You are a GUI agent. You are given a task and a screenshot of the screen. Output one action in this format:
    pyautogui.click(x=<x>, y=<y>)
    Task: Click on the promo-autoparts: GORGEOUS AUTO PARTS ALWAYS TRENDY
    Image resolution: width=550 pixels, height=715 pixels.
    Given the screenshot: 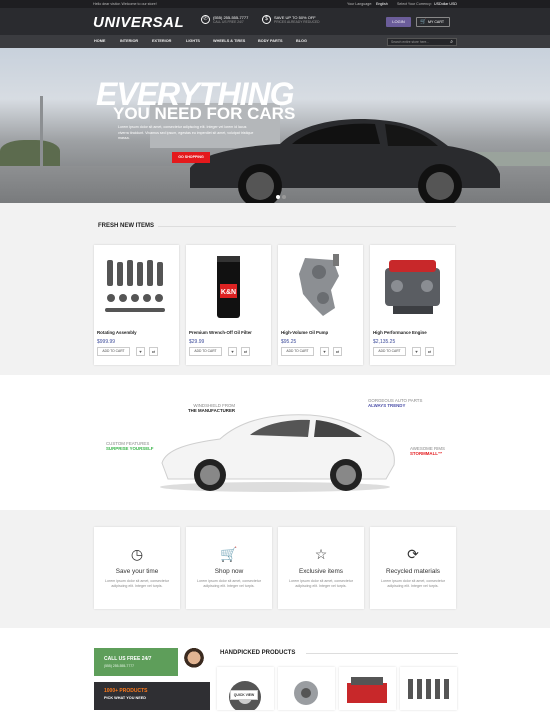 What is the action you would take?
    pyautogui.click(x=395, y=403)
    